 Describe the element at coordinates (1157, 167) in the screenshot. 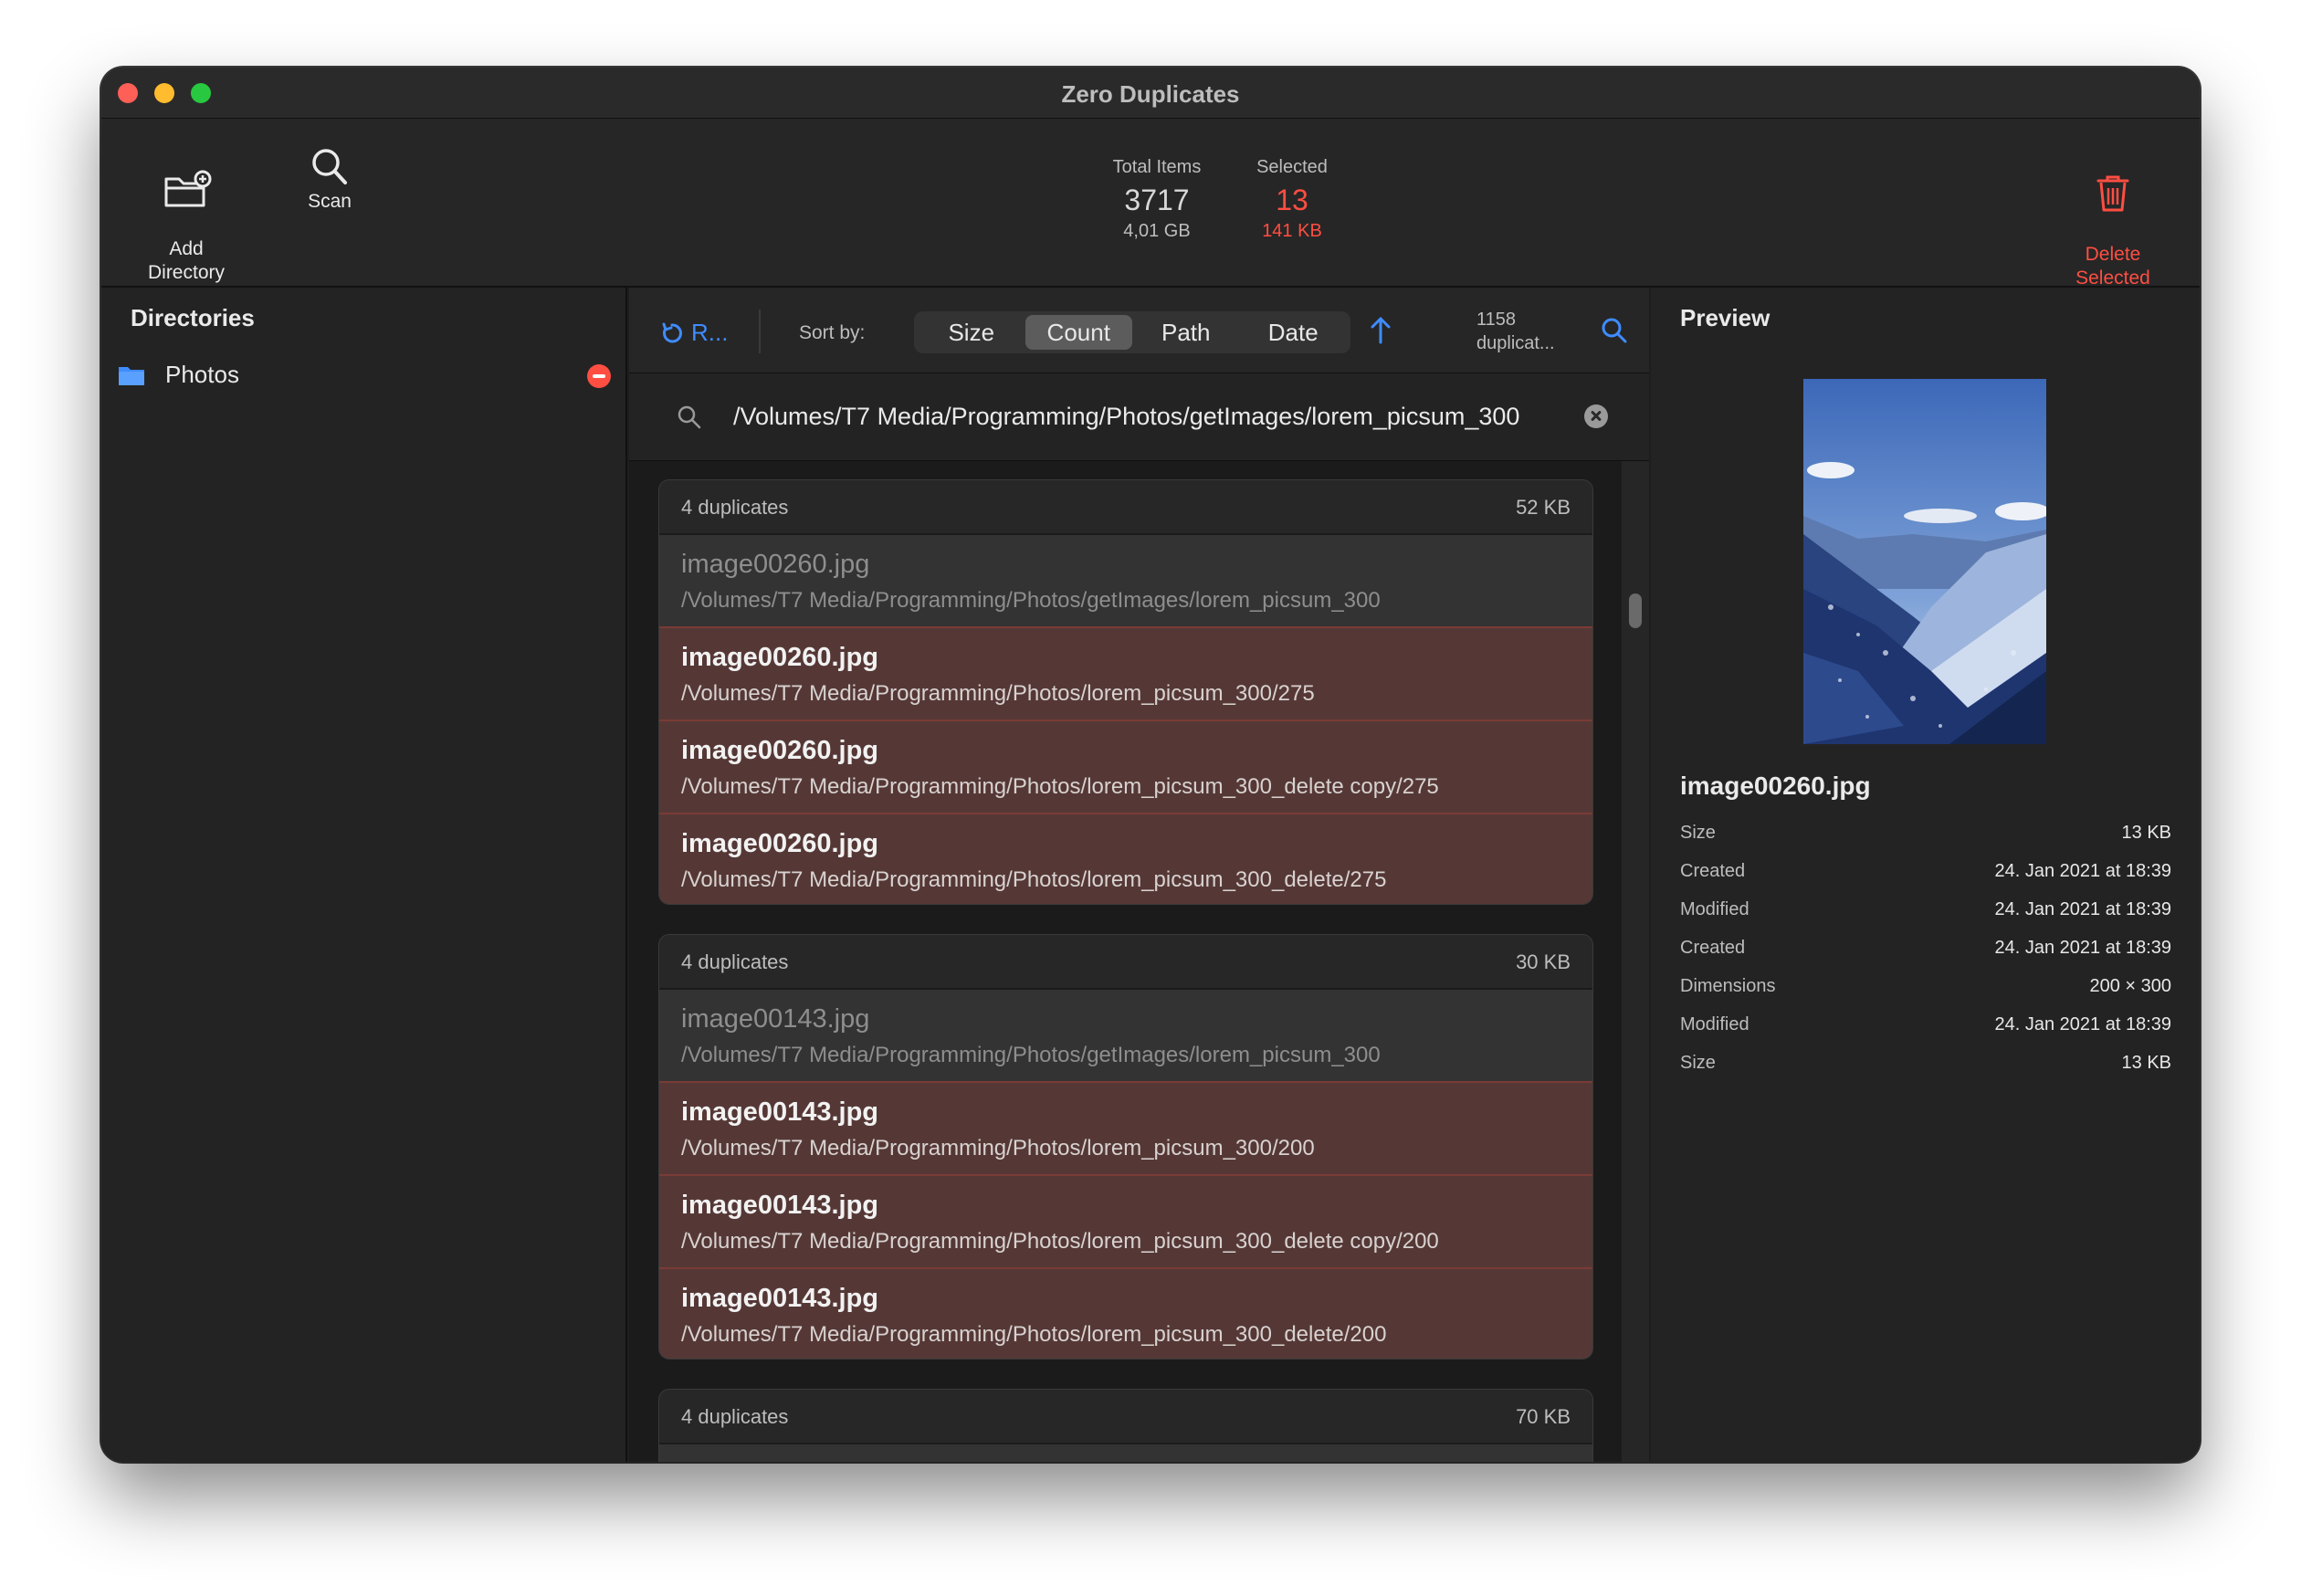

I see `total-items-label: Total Items` at that location.